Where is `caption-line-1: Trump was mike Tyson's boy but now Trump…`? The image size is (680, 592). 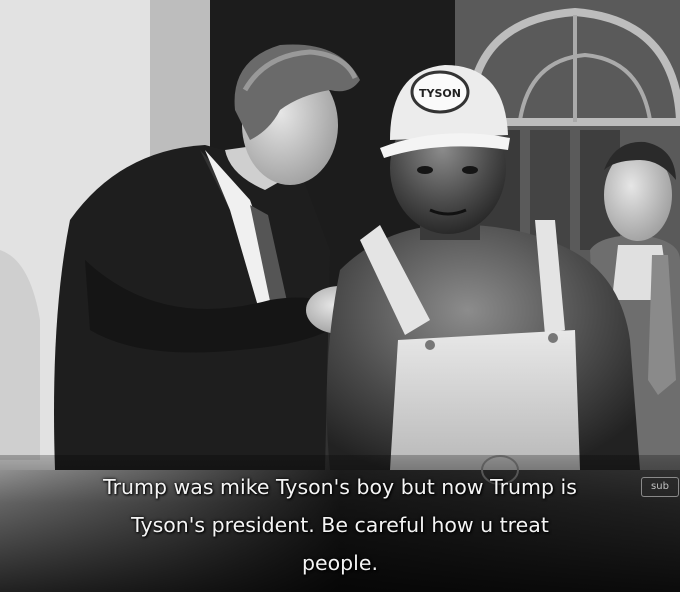 caption-line-1: Trump was mike Tyson's boy but now Trump… is located at coordinates (340, 487).